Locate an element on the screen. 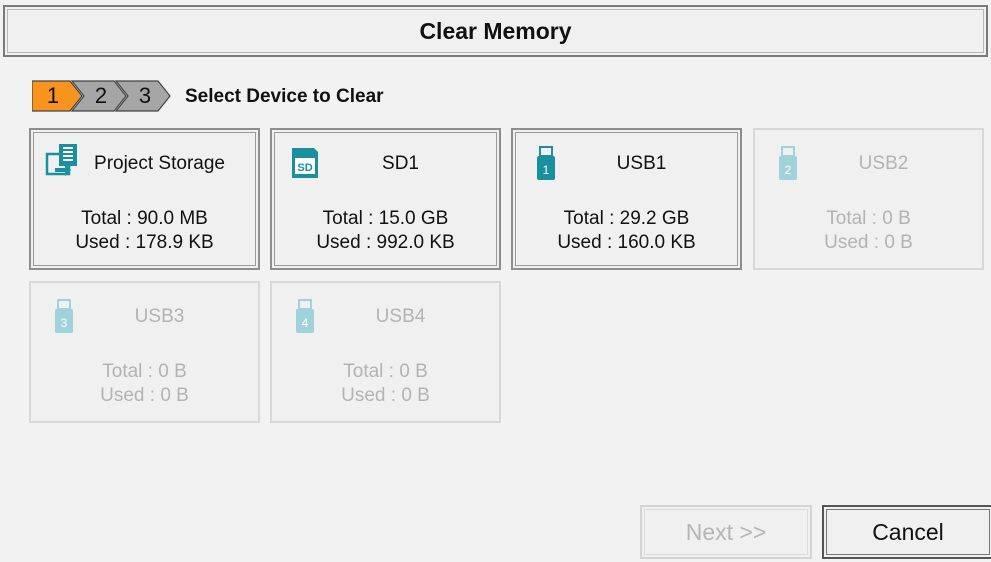 The height and width of the screenshot is (562, 991). device-used: Used : 992.0 KB is located at coordinates (385, 242).